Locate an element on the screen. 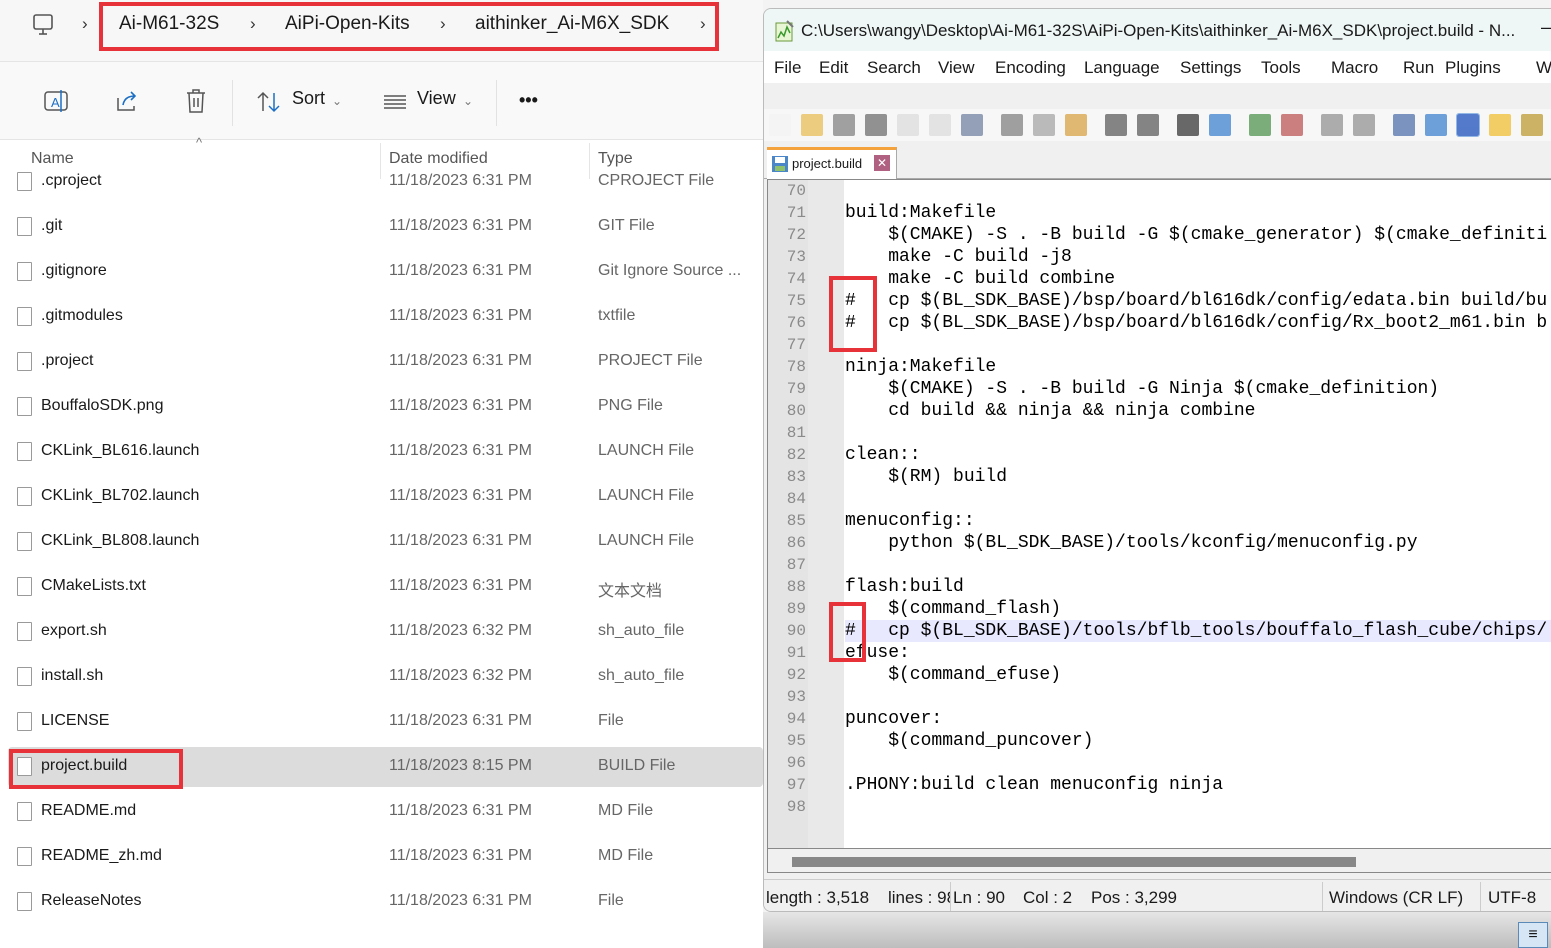 The width and height of the screenshot is (1551, 948). delete-icon is located at coordinates (196, 101).